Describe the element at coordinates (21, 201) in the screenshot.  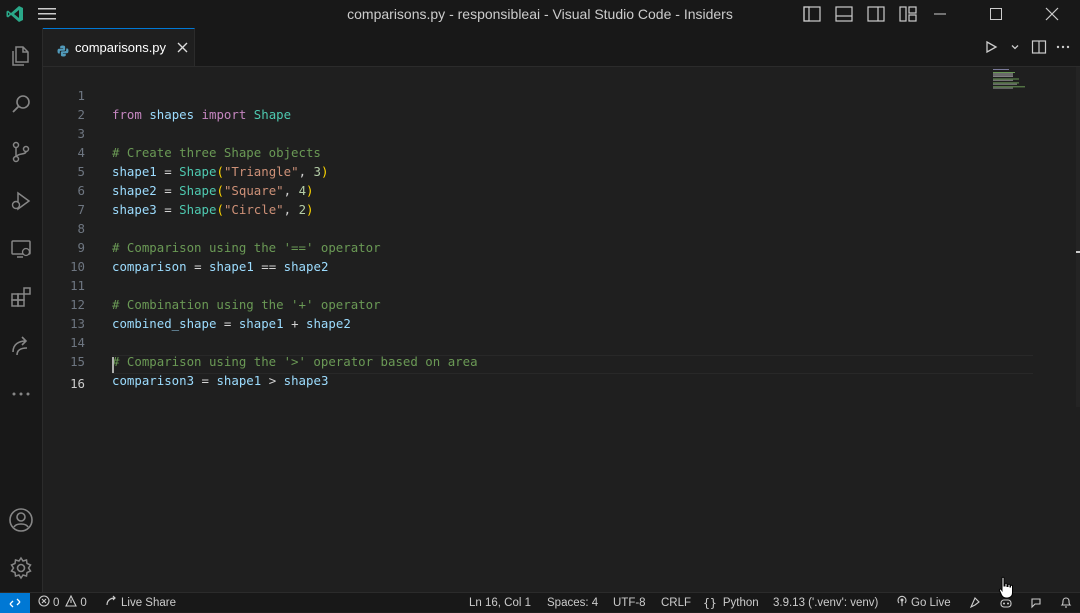
I see `run-debug-icon` at that location.